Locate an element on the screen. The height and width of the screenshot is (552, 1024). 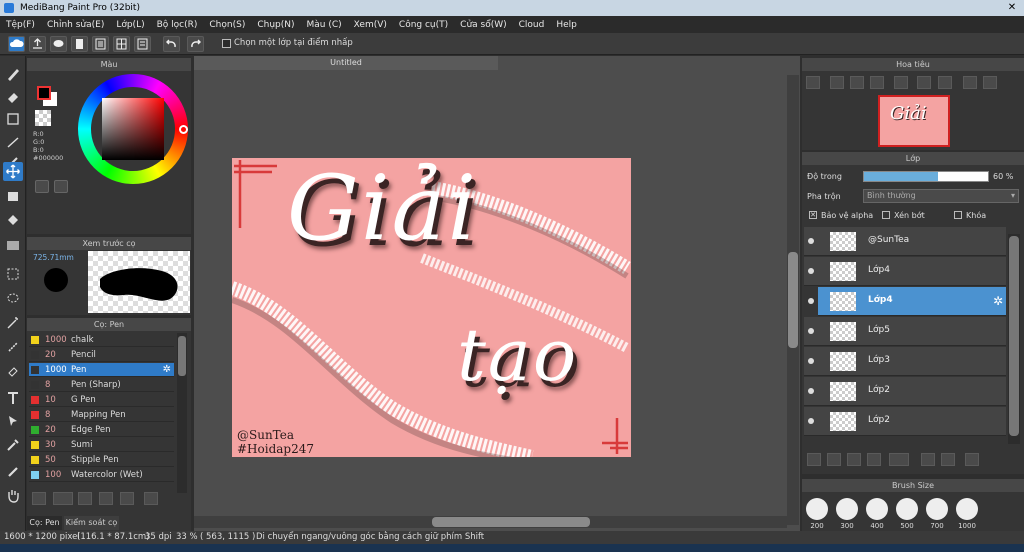
layer-row: Lớp5 is located at coordinates (905, 331).